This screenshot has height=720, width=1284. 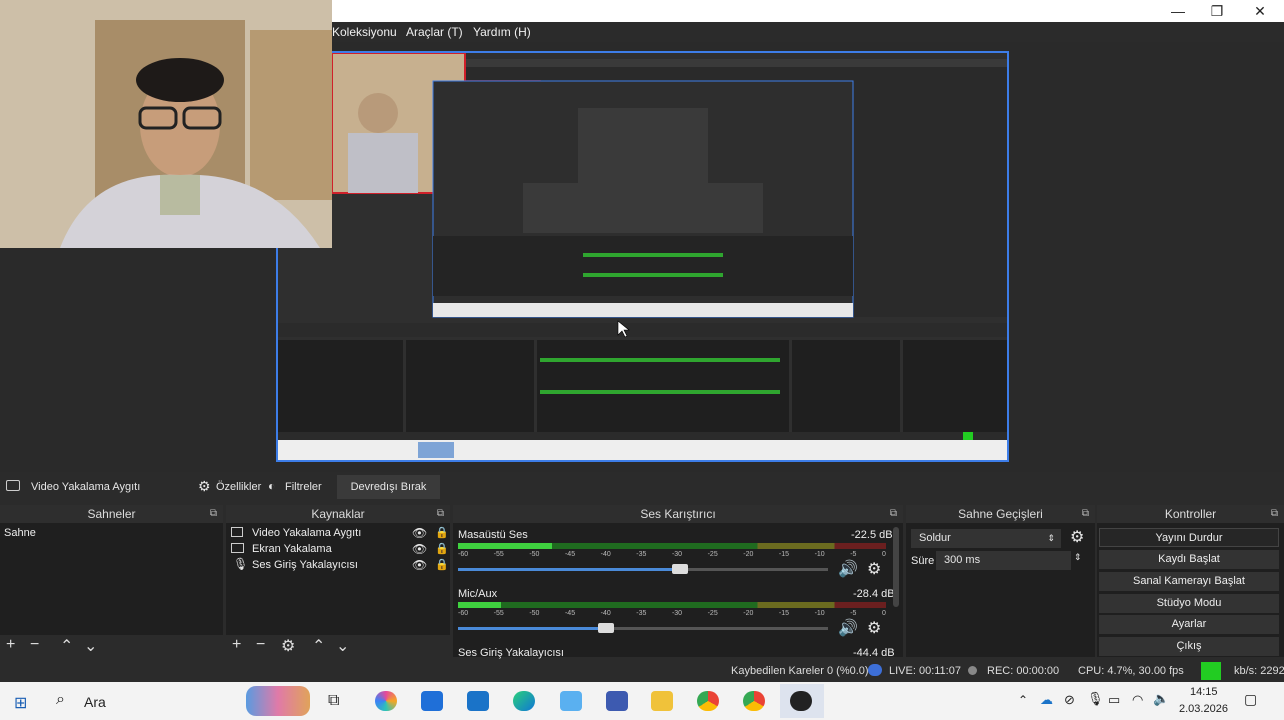 What do you see at coordinates (272, 486) in the screenshot?
I see `filter-icon: ◐` at bounding box center [272, 486].